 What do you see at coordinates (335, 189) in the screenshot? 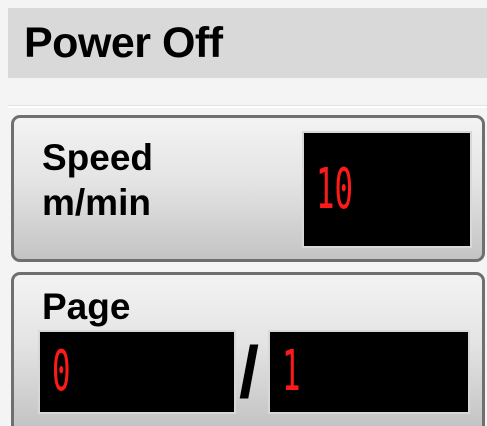
I see `speed-value: 10` at bounding box center [335, 189].